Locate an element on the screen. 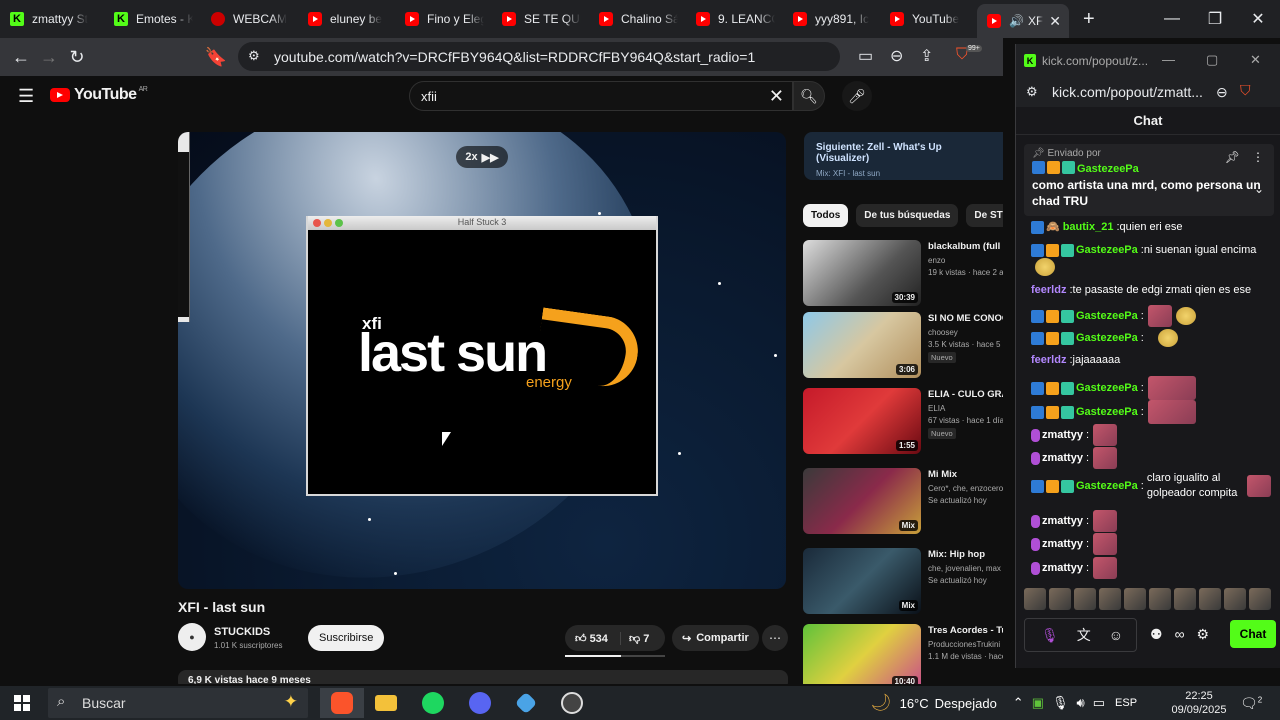  tab-yyy891: yyy891, Ic is located at coordinates (831, 19).